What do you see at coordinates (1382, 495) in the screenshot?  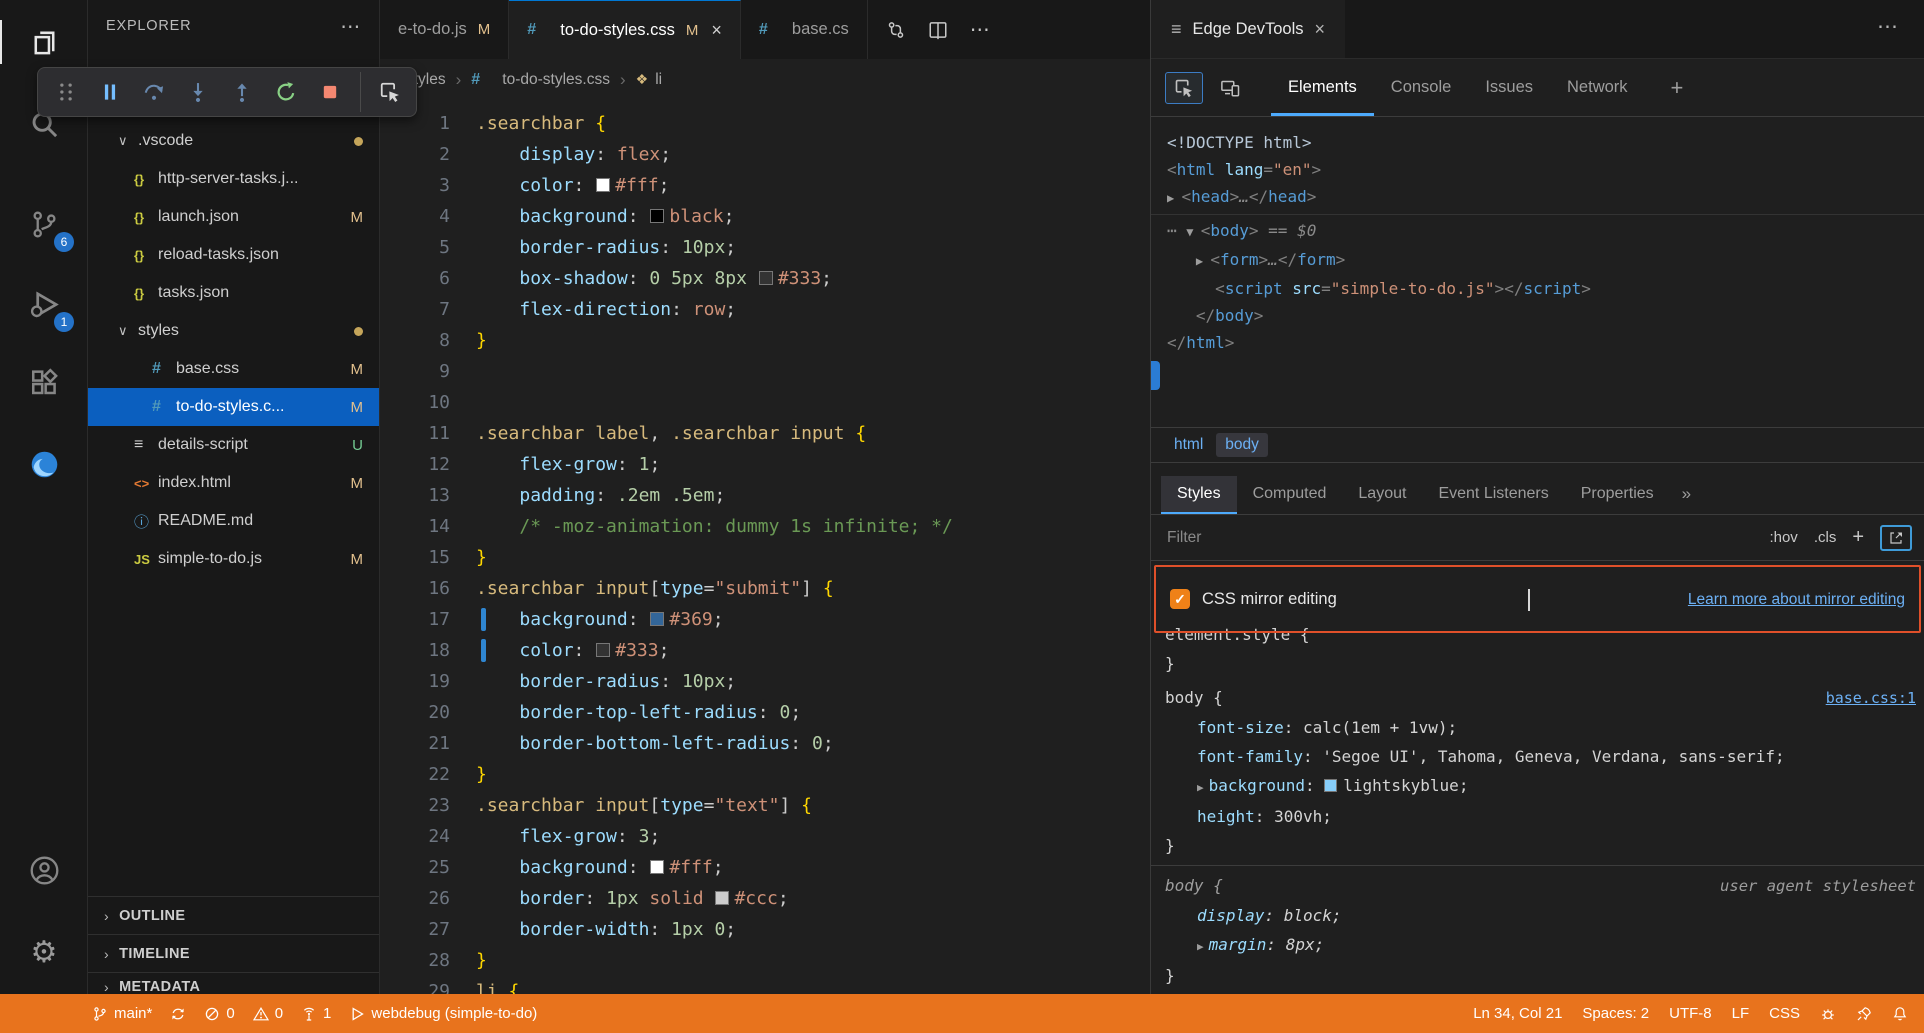 I see `styles-tab-layout: Layout` at bounding box center [1382, 495].